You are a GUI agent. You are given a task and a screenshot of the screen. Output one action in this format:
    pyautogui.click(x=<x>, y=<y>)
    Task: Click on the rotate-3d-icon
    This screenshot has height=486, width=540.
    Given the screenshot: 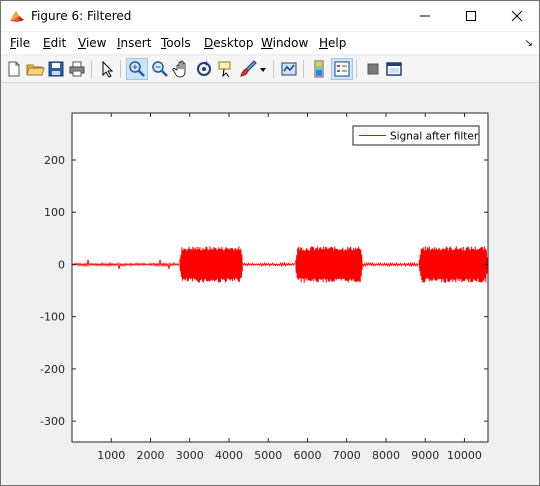 What is the action you would take?
    pyautogui.click(x=204, y=69)
    